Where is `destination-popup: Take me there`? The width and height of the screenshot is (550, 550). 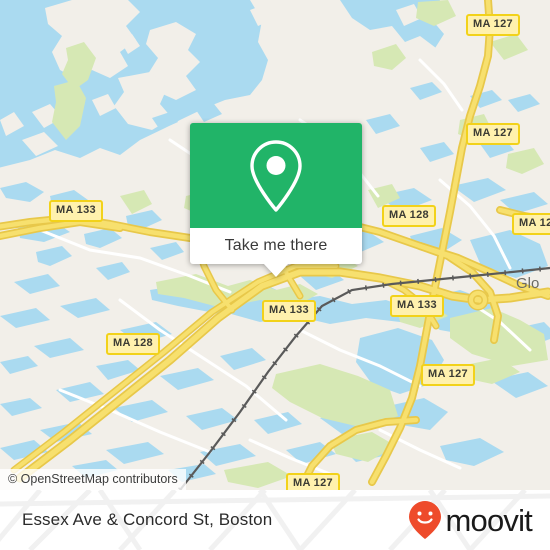 destination-popup: Take me there is located at coordinates (276, 200).